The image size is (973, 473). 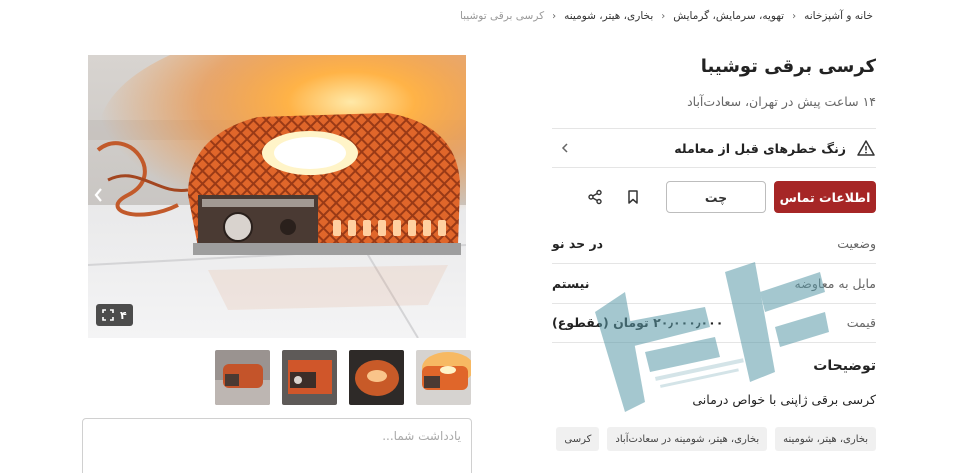 I want to click on warnings-label: زنگ خطرهای قبل از معامله, so click(x=760, y=148).